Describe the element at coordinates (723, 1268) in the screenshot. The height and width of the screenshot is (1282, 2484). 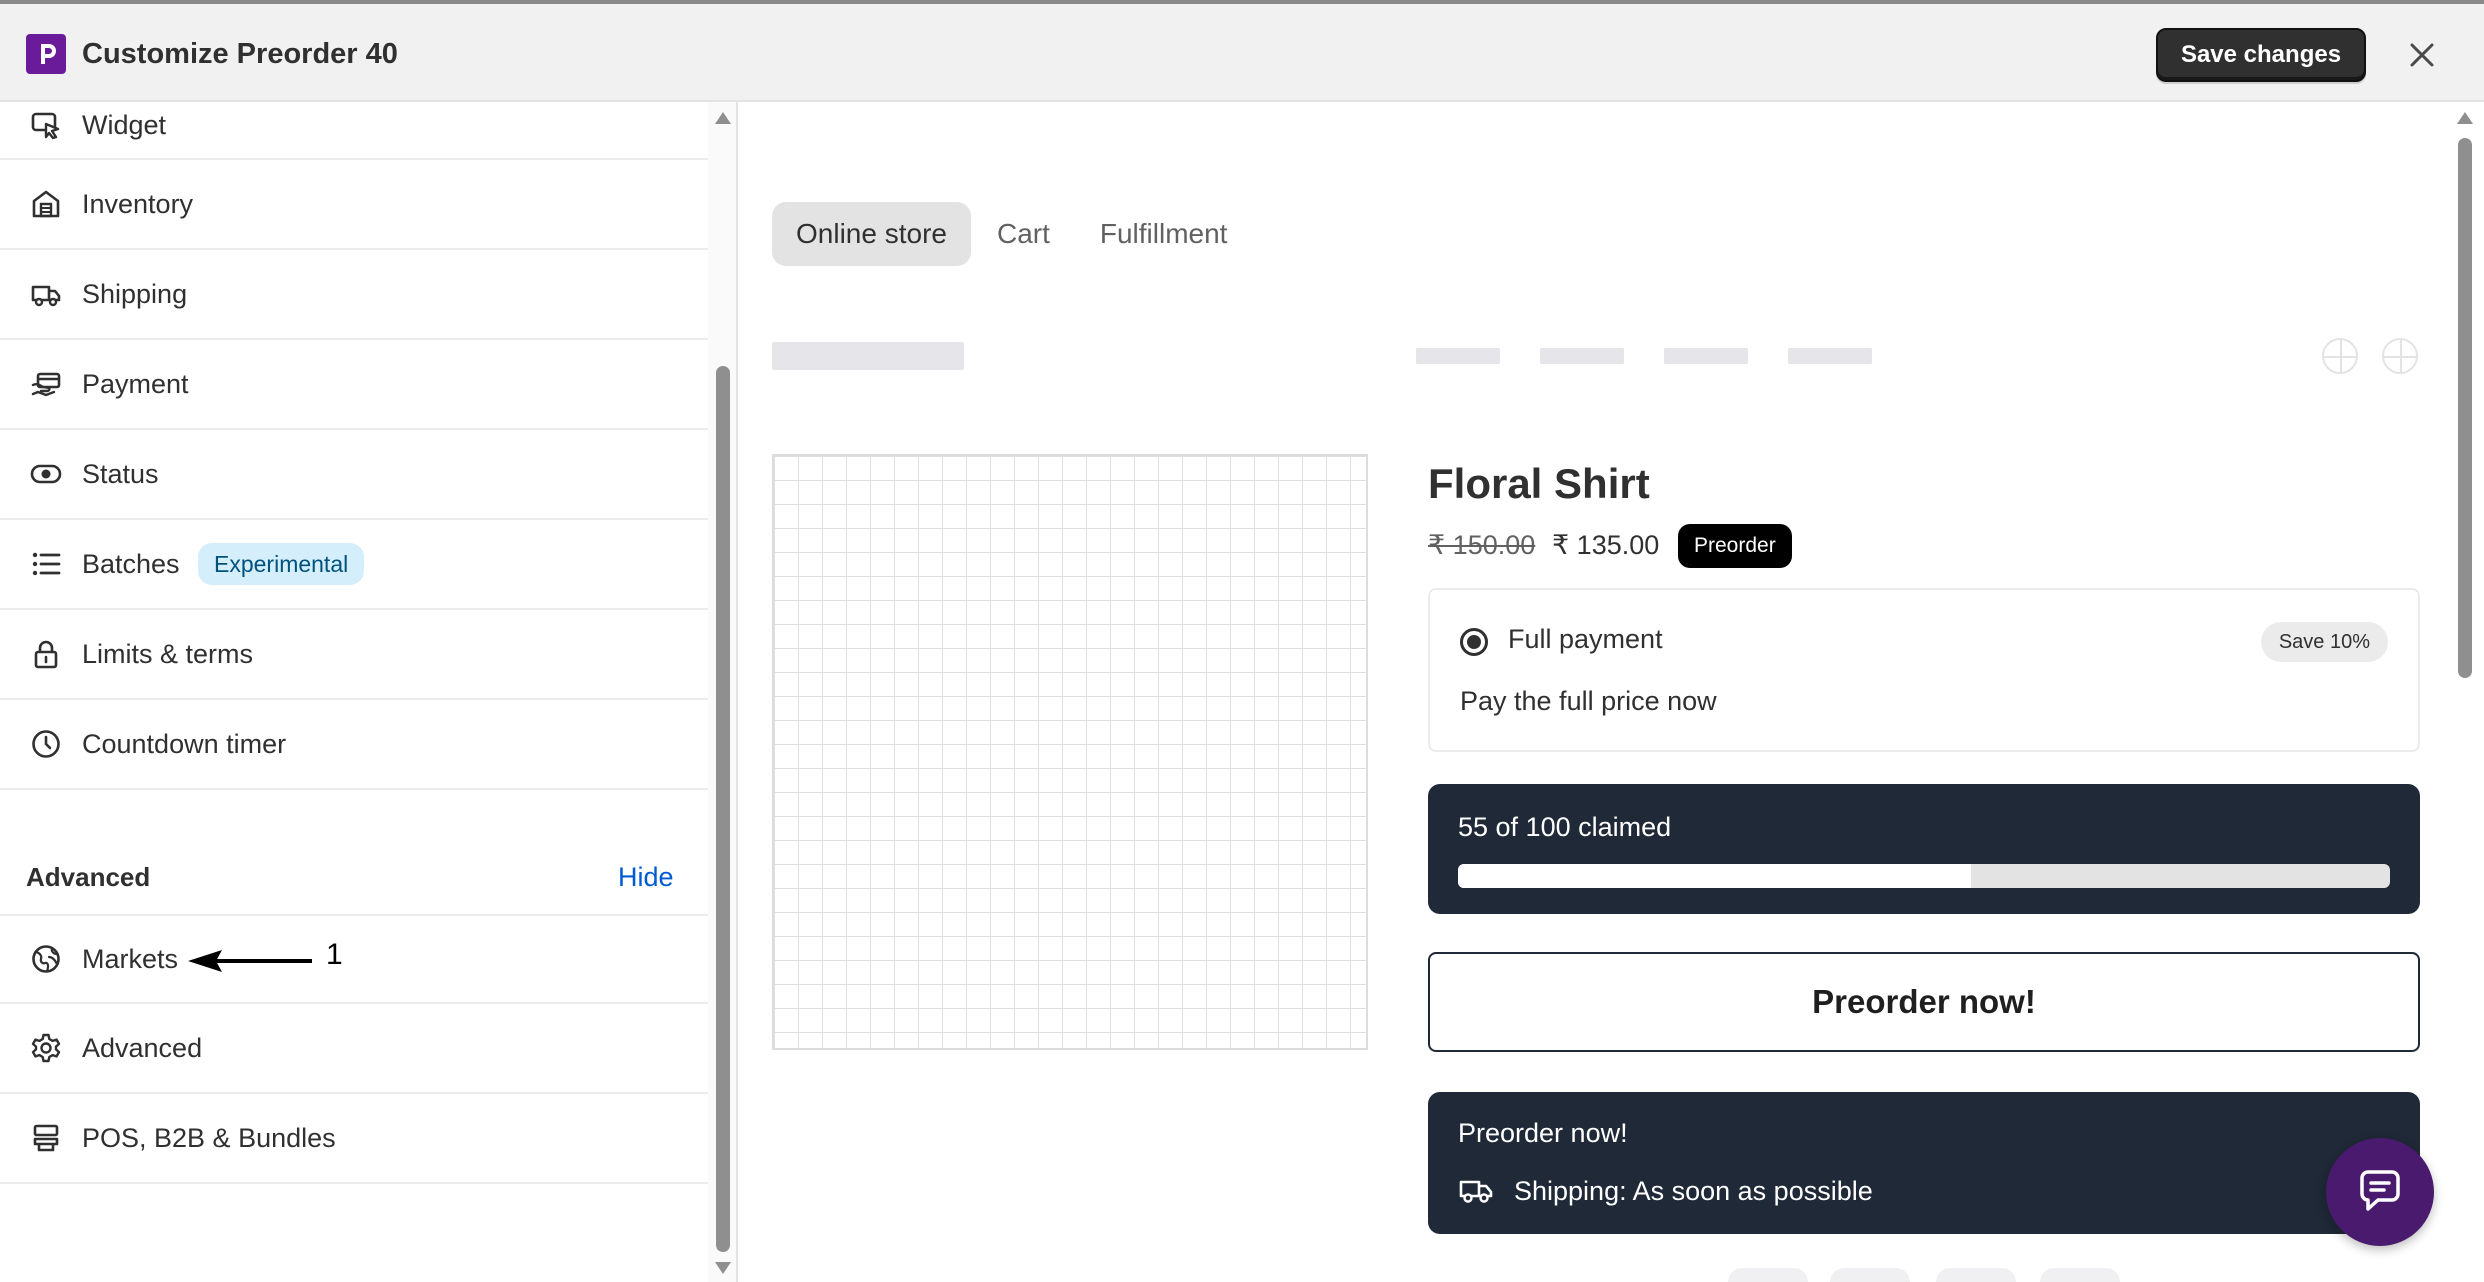
I see `scroll-down-icon` at that location.